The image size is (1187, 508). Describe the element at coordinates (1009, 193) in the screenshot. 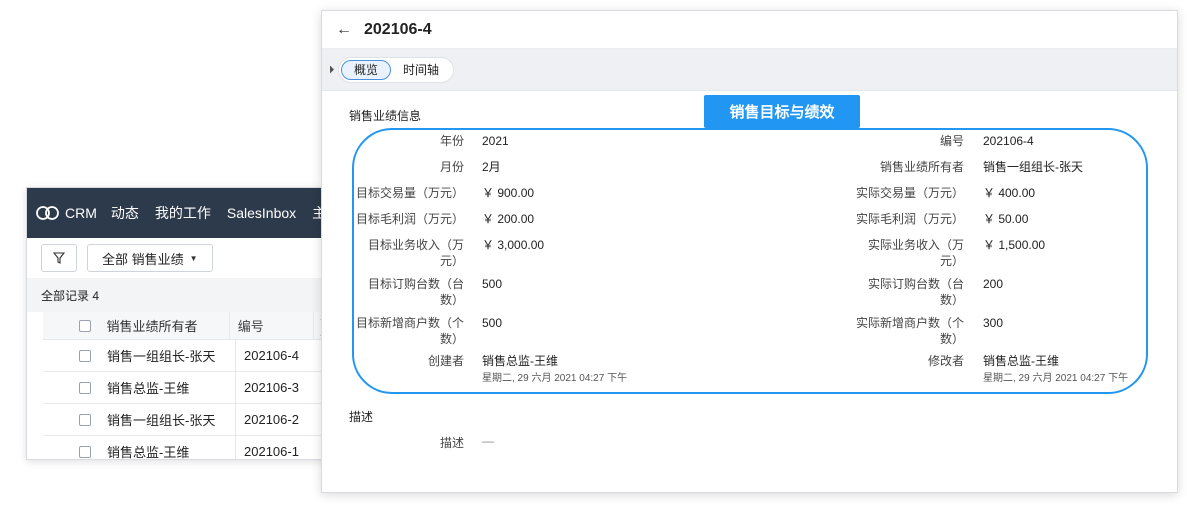

I see `field-value: ￥ 400.00` at that location.